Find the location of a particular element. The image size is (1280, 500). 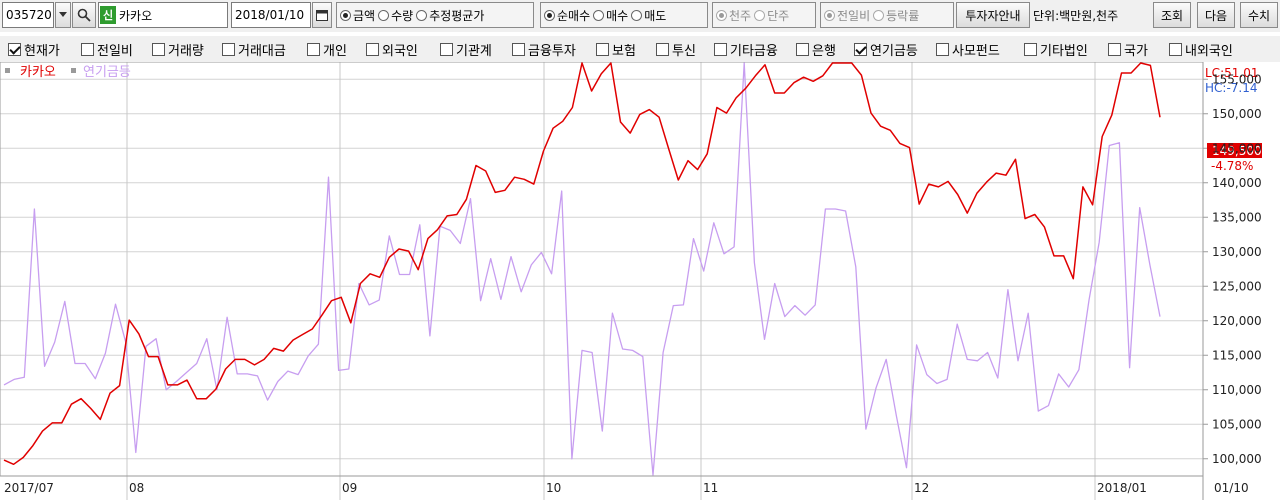

x-tick-label: 2018/01 is located at coordinates (1122, 488).